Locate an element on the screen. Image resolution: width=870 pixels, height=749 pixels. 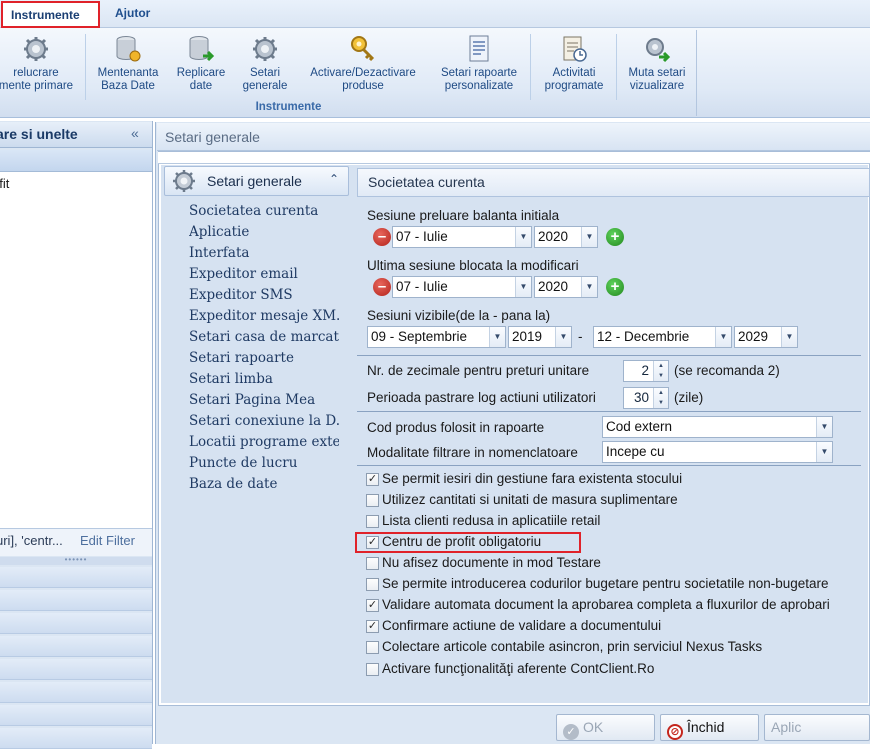
chevron-up-icon: ⌃ is located at coordinates (334, 179).